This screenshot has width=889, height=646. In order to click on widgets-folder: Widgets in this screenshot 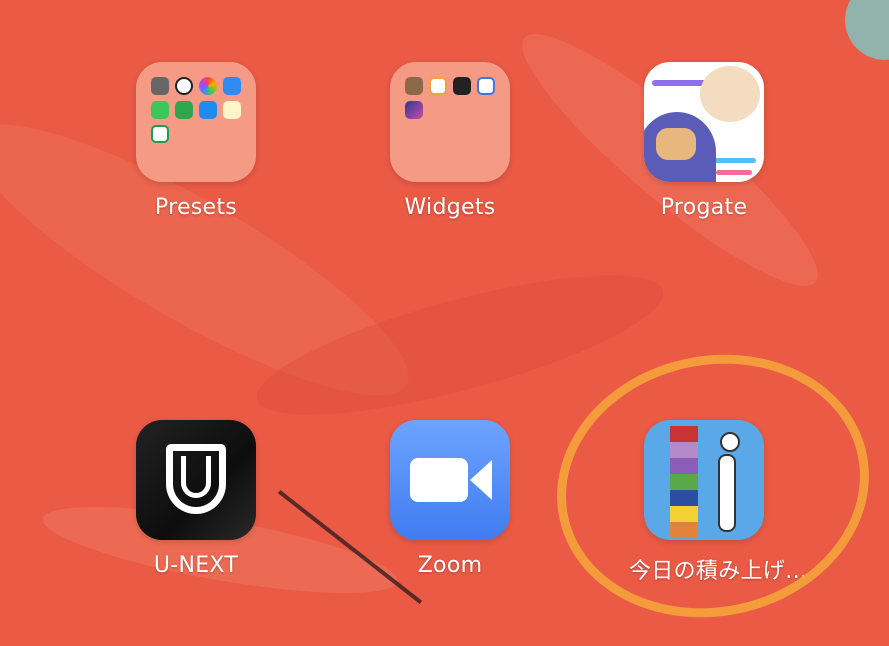, I will do `click(450, 141)`.